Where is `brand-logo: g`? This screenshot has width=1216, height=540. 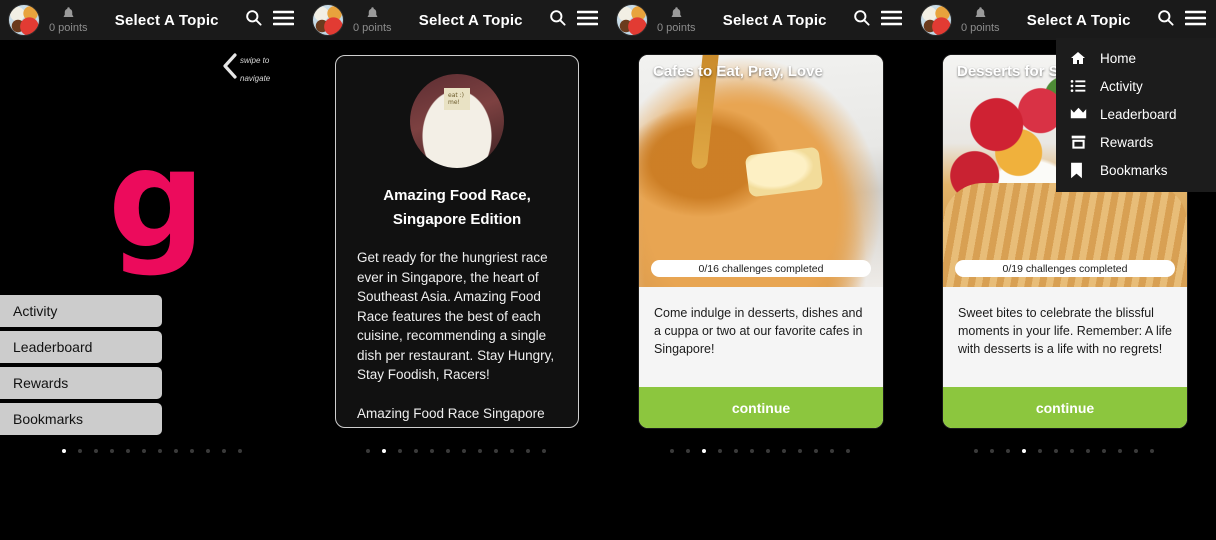
brand-logo: g is located at coordinates (157, 200).